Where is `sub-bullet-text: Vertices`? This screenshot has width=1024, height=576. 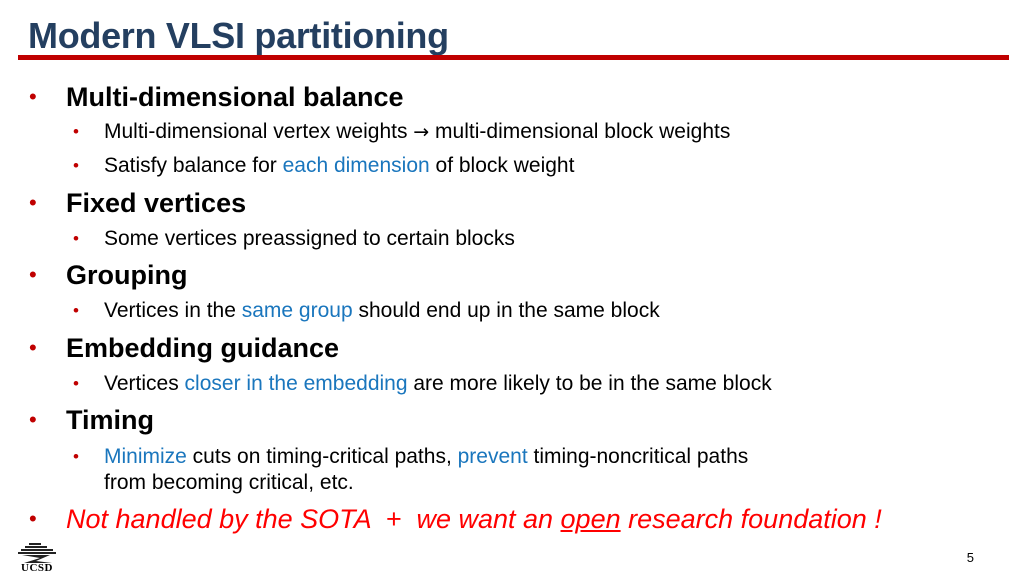 sub-bullet-text: Vertices is located at coordinates (144, 383).